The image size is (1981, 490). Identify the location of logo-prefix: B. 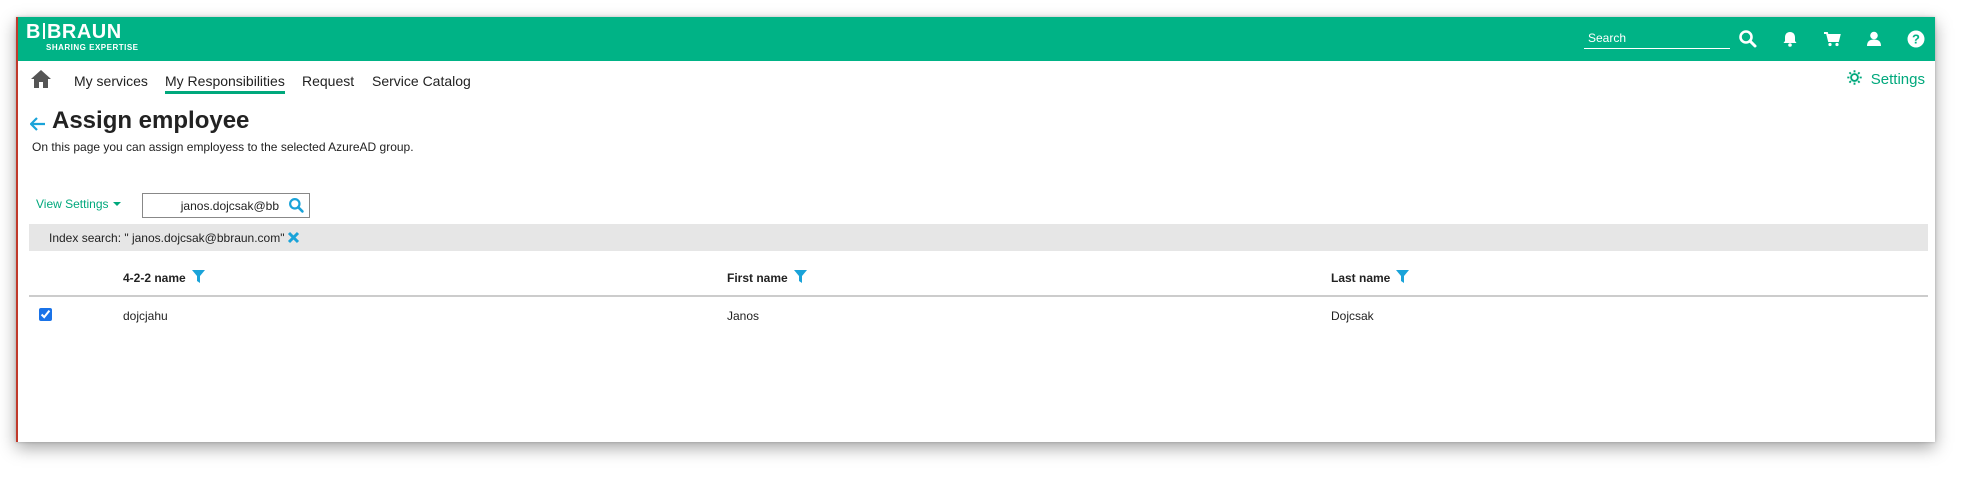
(33, 32).